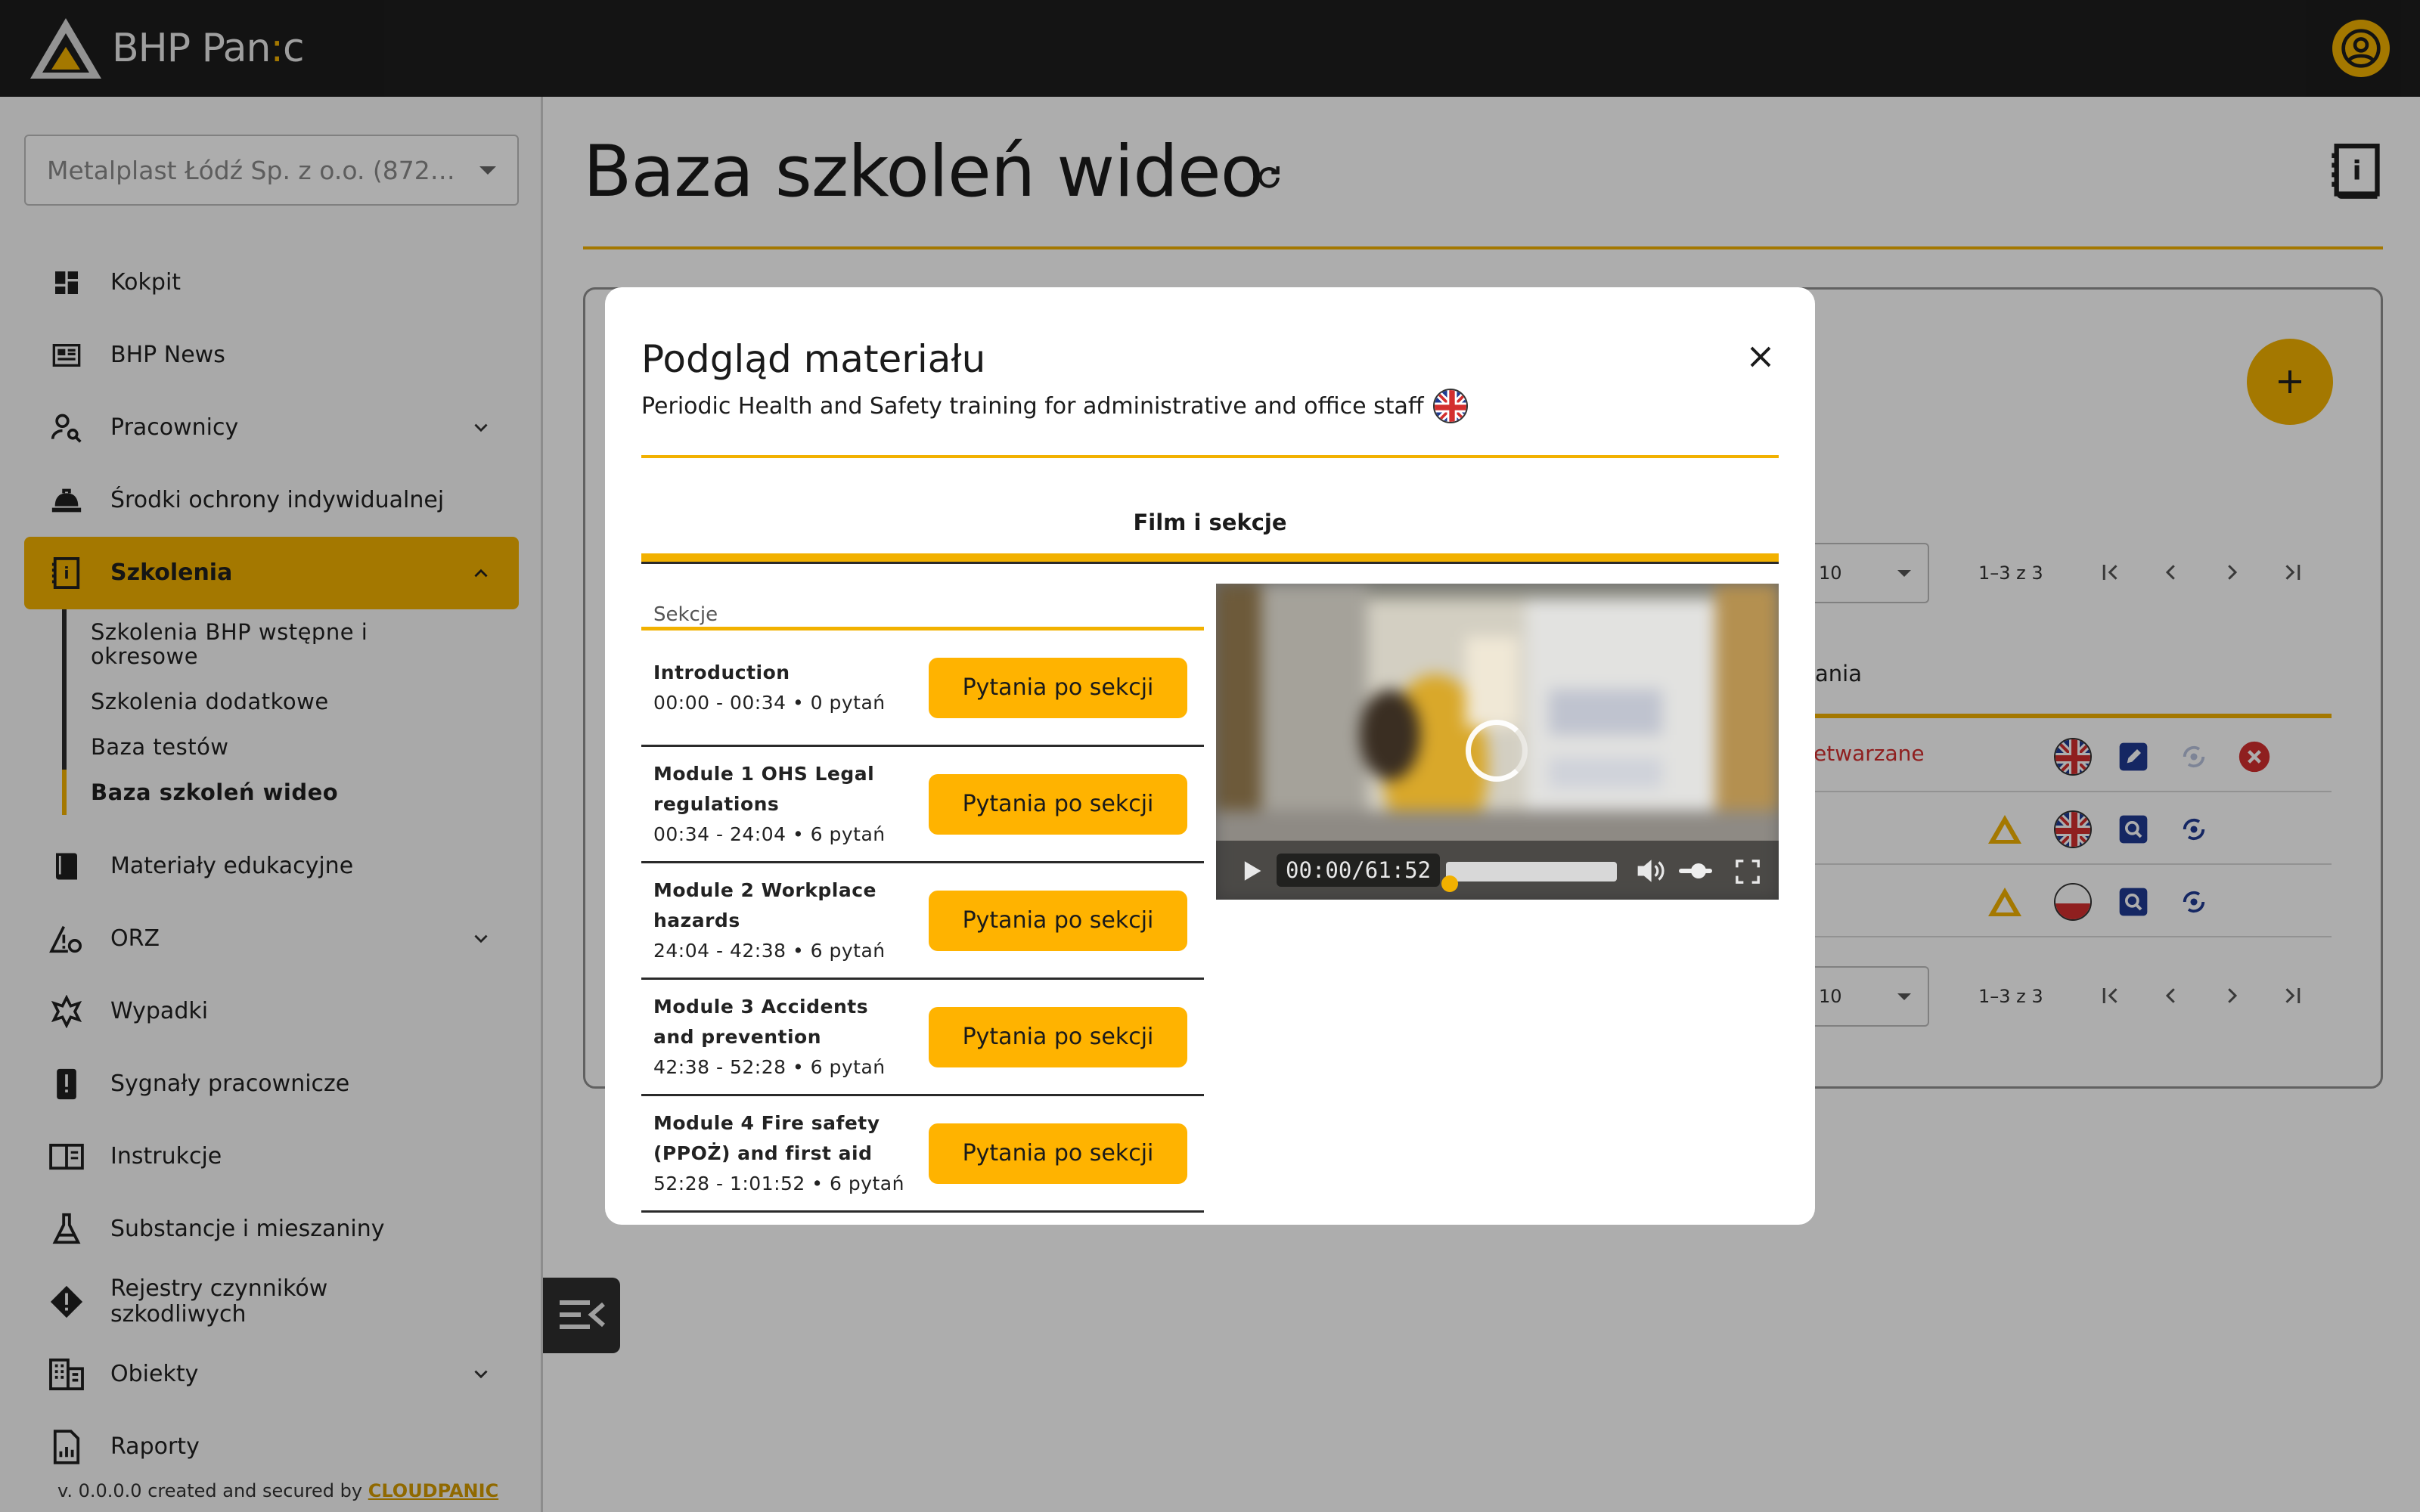 The height and width of the screenshot is (1512, 2420). Describe the element at coordinates (1449, 884) in the screenshot. I see `video-progress-handle` at that location.